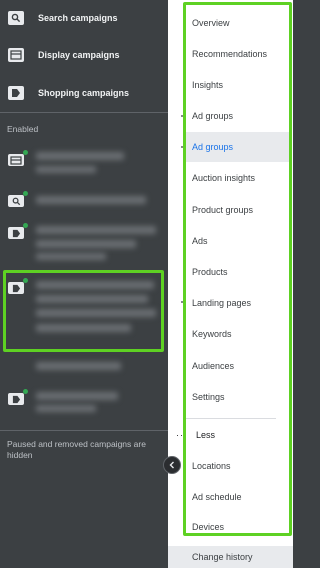  I want to click on search-campaigns-item: Search campaigns, so click(84, 18).